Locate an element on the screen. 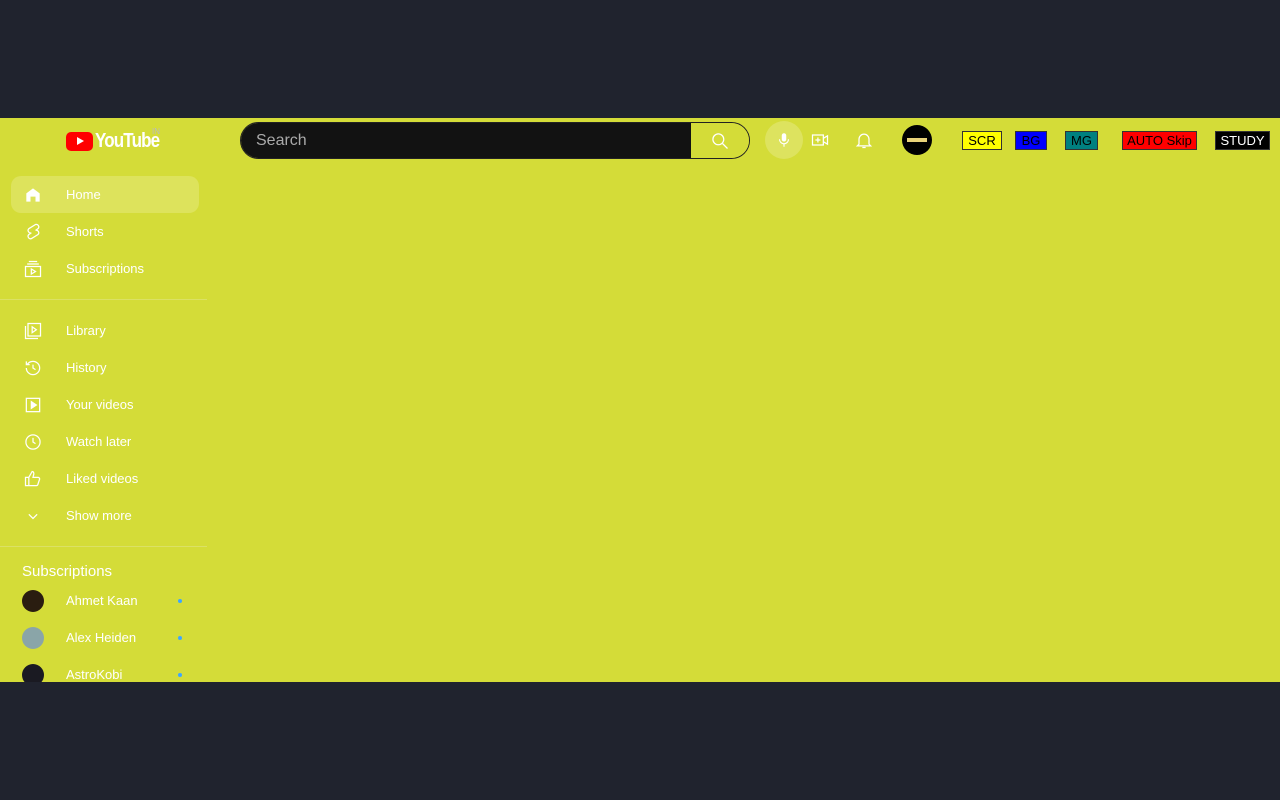 The width and height of the screenshot is (1280, 800). subscription-item: AstroKobi is located at coordinates (105, 669).